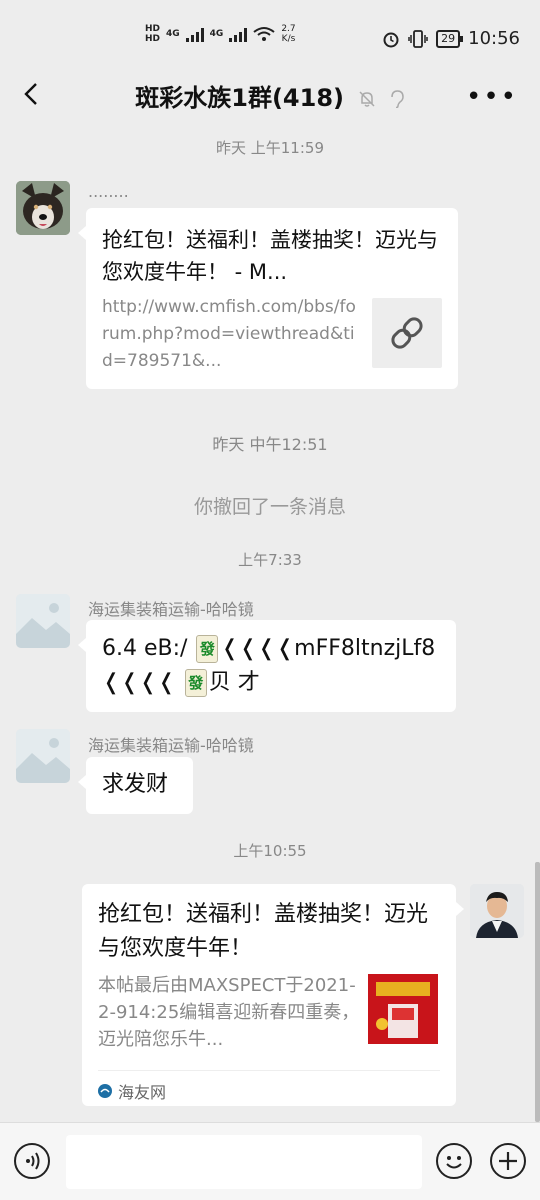  Describe the element at coordinates (328, 648) in the screenshot. I see `text-segment: ❬❬❬❬mFF8ltnzjLf8` at that location.